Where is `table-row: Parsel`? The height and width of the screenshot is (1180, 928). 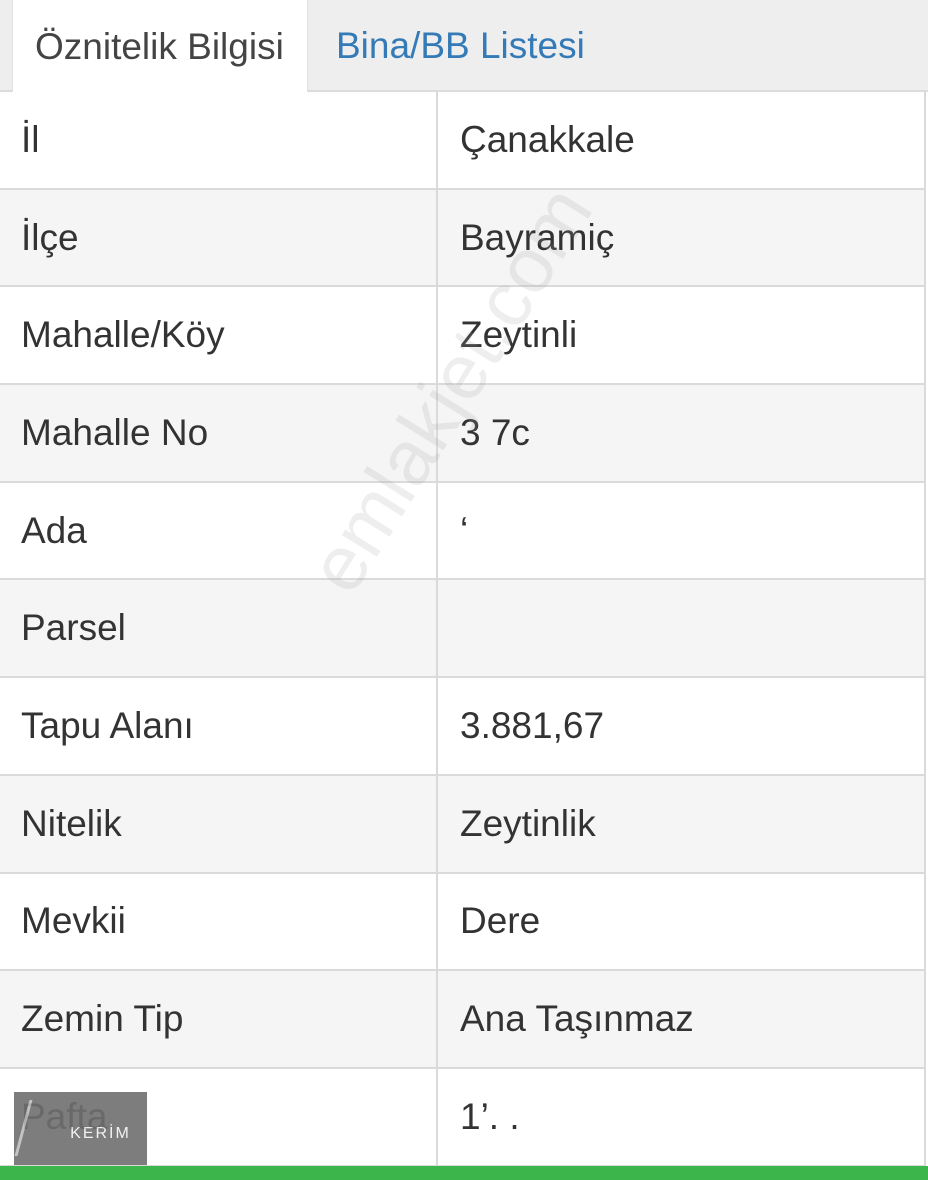 table-row: Parsel is located at coordinates (462, 629).